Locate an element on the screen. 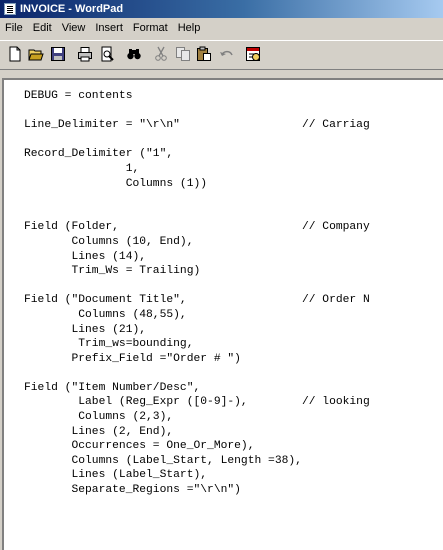  print-icon is located at coordinates (85, 54).